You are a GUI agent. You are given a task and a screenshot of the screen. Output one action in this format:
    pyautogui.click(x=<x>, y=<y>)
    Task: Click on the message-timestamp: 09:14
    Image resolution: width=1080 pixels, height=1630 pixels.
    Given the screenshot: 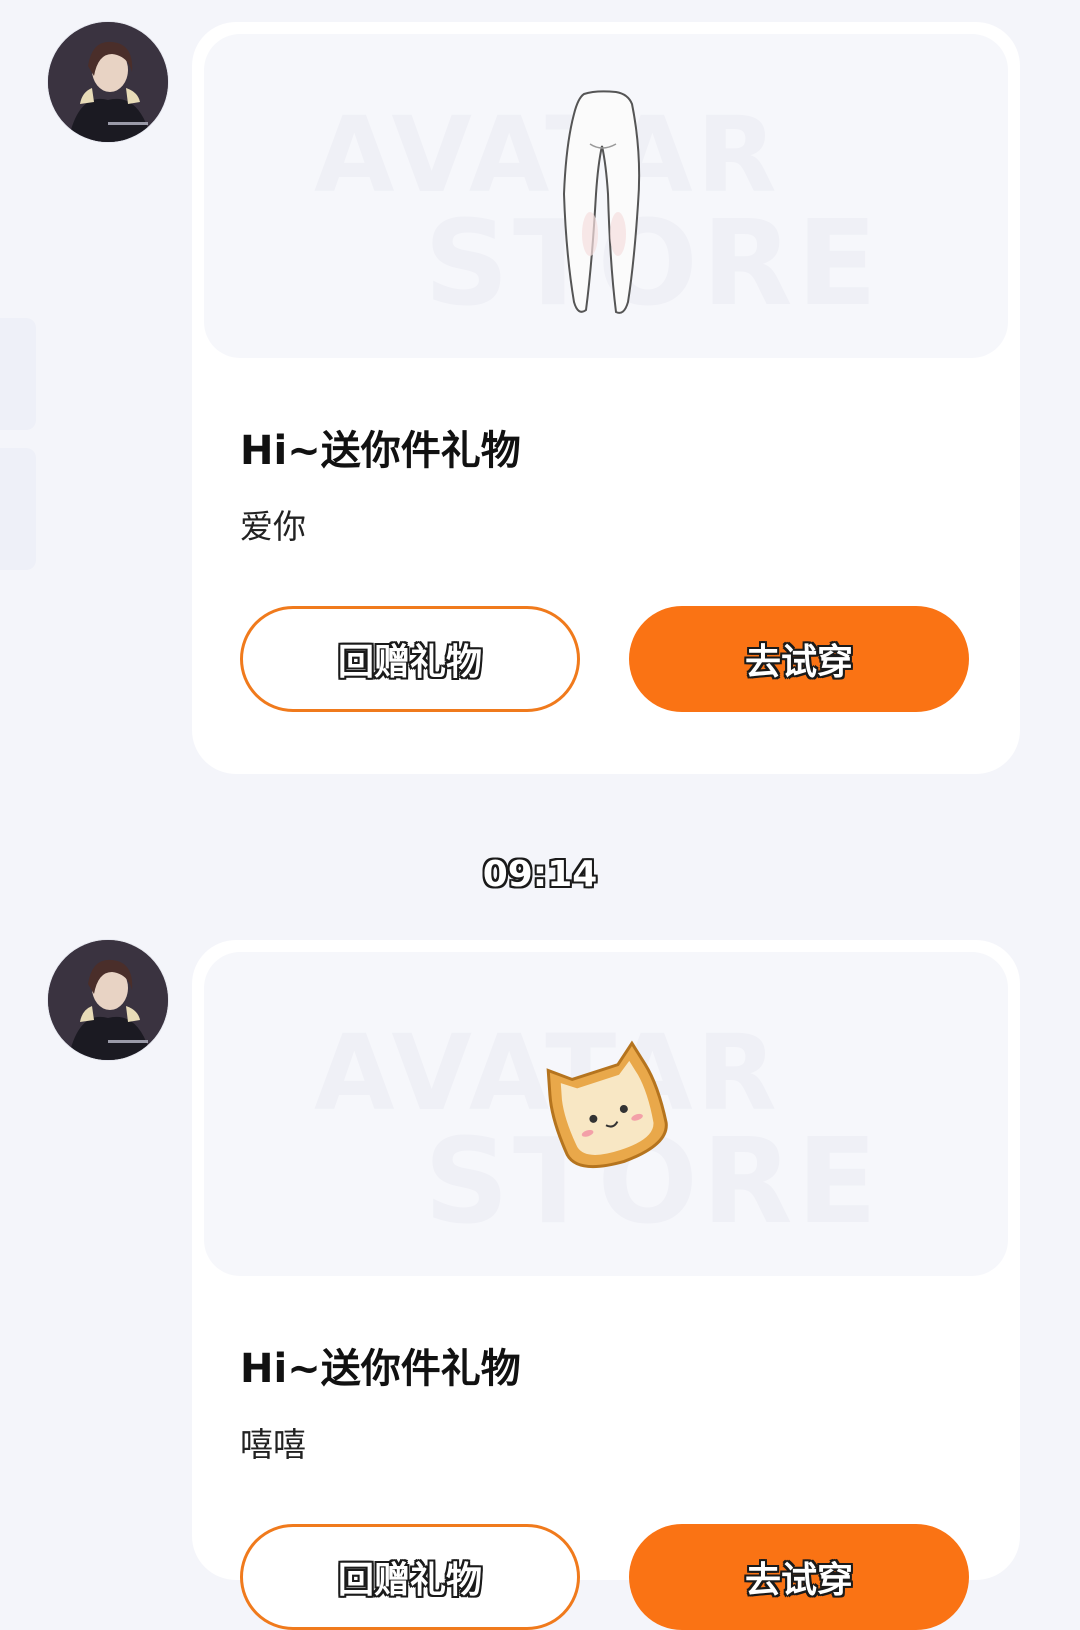 What is the action you would take?
    pyautogui.click(x=540, y=874)
    